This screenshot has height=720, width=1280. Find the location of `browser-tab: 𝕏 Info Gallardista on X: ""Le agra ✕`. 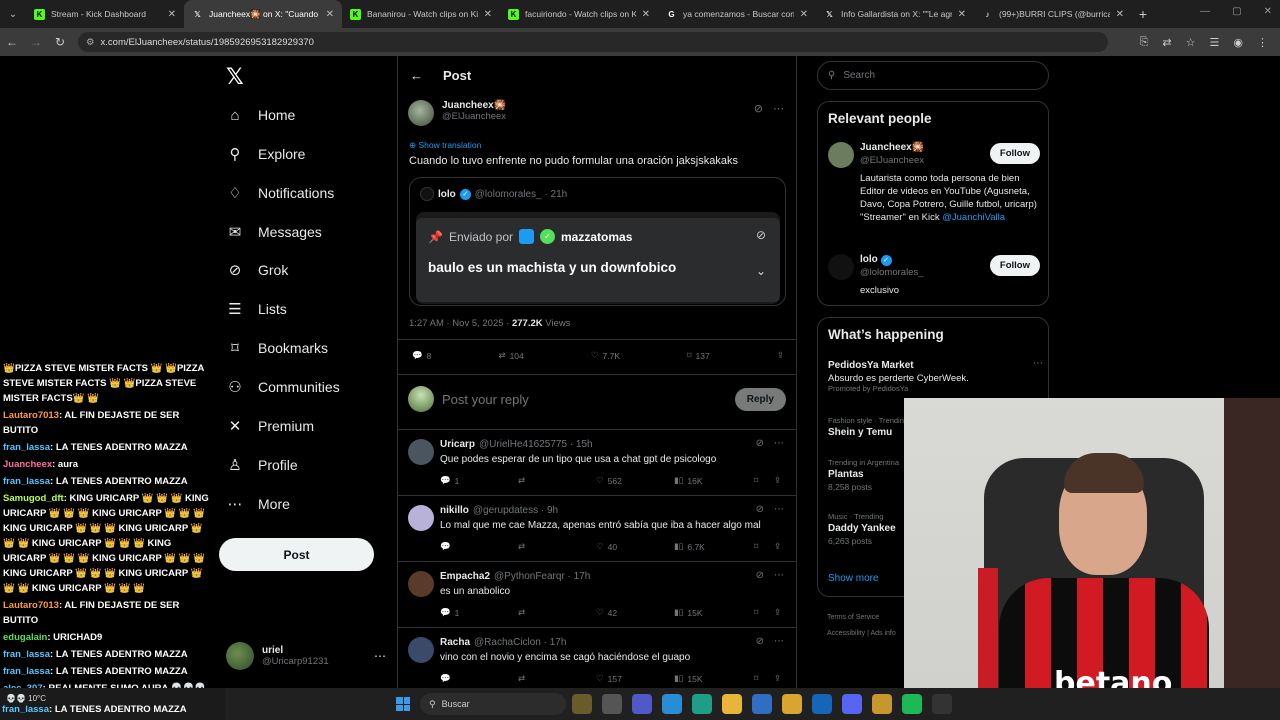

browser-tab: 𝕏 Info Gallardista on X: ""Le agra ✕ is located at coordinates (895, 14).